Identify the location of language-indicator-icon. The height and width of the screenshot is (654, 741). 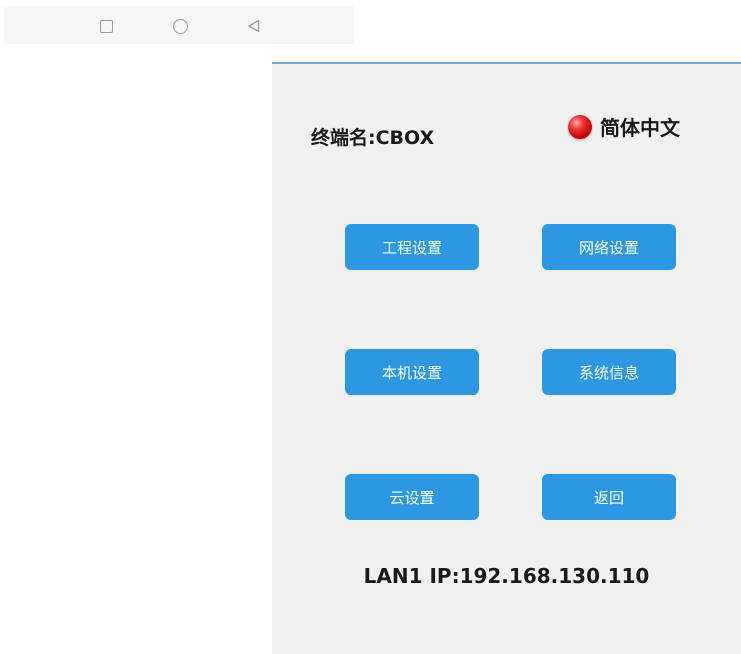
(580, 126).